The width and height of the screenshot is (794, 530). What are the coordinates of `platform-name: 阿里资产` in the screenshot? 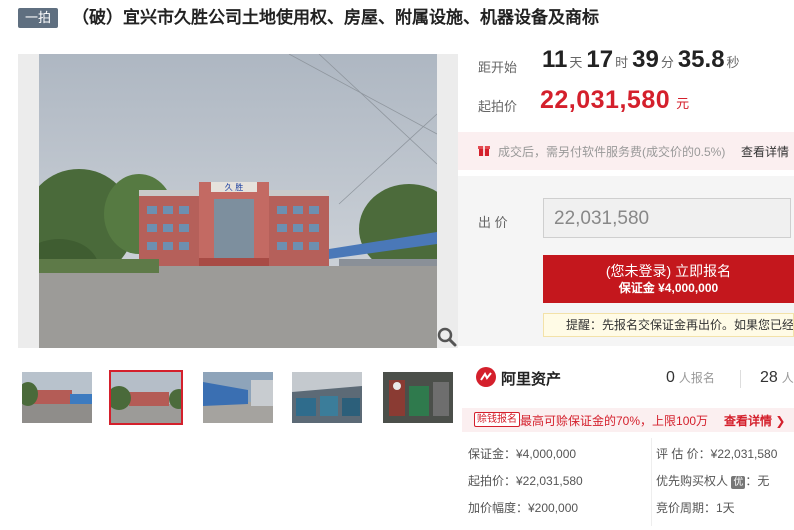 It's located at (531, 379).